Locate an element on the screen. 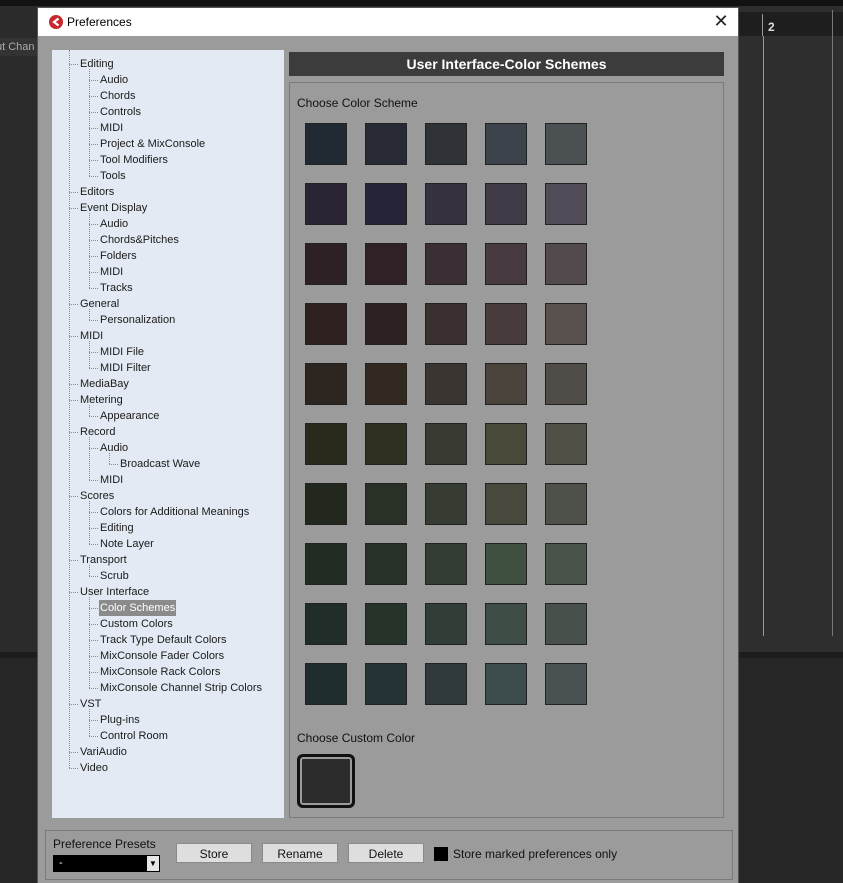 The height and width of the screenshot is (883, 843). tree-item: Transport is located at coordinates (103, 560).